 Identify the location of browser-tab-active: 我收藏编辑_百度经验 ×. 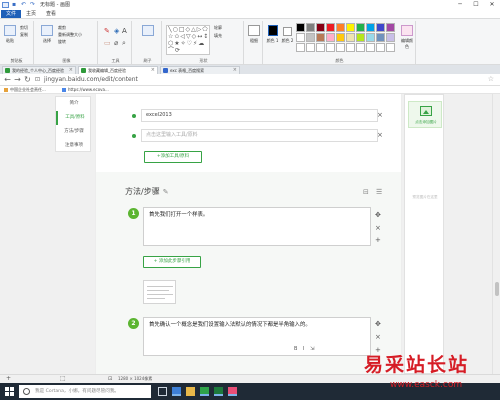
(118, 70).